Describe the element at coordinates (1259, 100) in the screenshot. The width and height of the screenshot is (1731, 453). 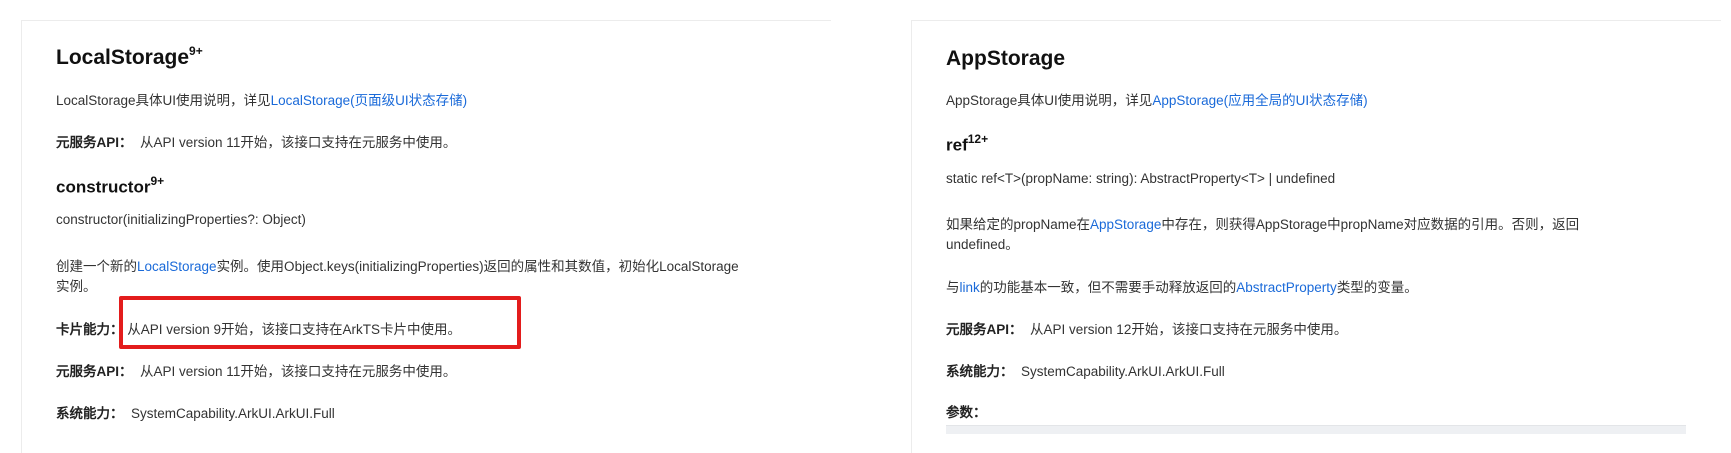
I see `appstorage-doc-link: AppStorage(应用全局的UI状态存储)` at that location.